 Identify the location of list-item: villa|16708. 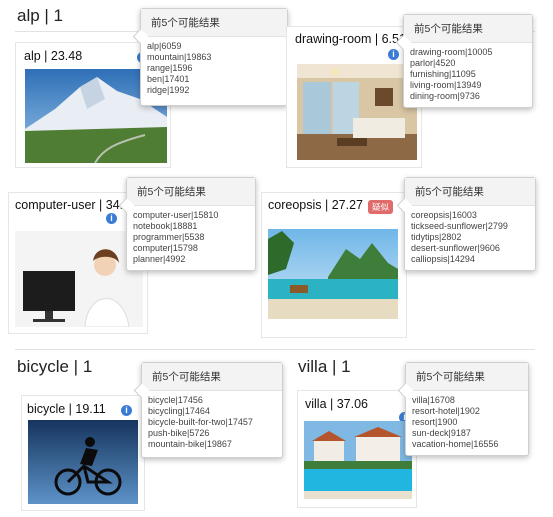
(433, 400).